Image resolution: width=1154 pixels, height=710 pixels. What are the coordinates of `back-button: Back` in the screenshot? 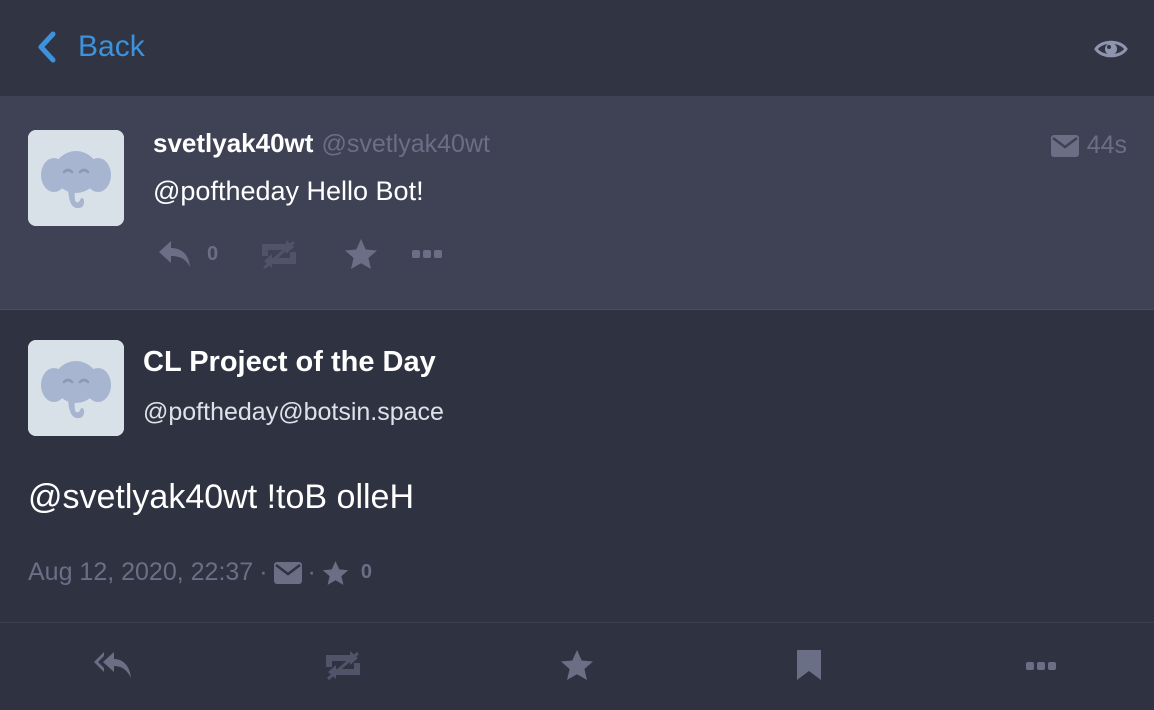 It's located at (90, 47).